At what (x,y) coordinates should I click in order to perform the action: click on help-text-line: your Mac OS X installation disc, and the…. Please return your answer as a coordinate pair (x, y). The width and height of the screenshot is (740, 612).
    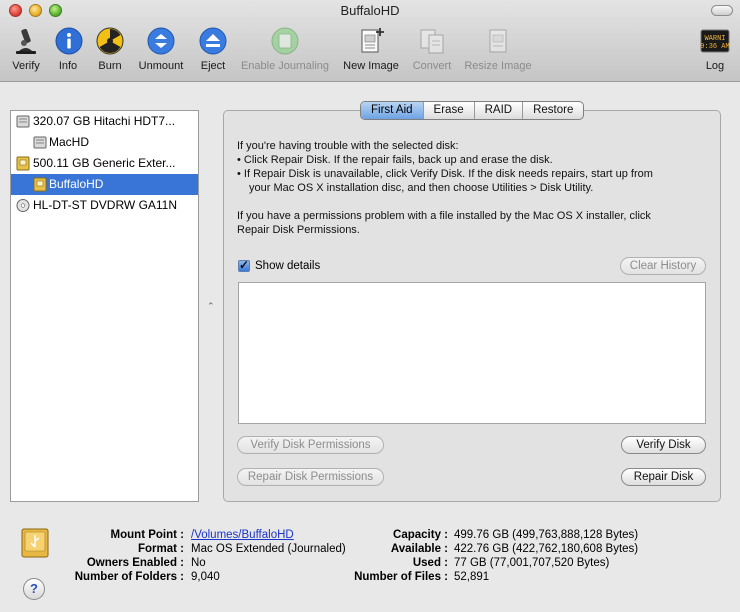
    Looking at the image, I should click on (421, 188).